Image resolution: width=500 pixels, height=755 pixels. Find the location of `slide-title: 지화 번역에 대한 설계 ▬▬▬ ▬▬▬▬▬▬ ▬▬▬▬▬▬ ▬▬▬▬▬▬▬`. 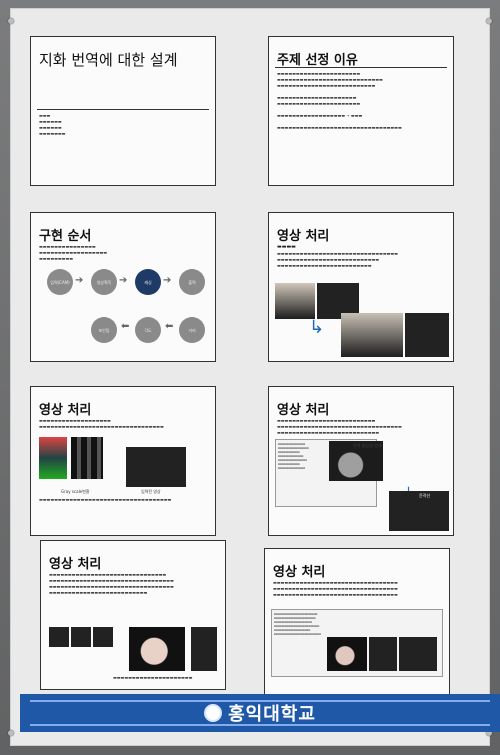

slide-title: 지화 번역에 대한 설계 ▬▬▬ ▬▬▬▬▬▬ ▬▬▬▬▬▬ ▬▬▬▬▬▬▬ is located at coordinates (123, 111).